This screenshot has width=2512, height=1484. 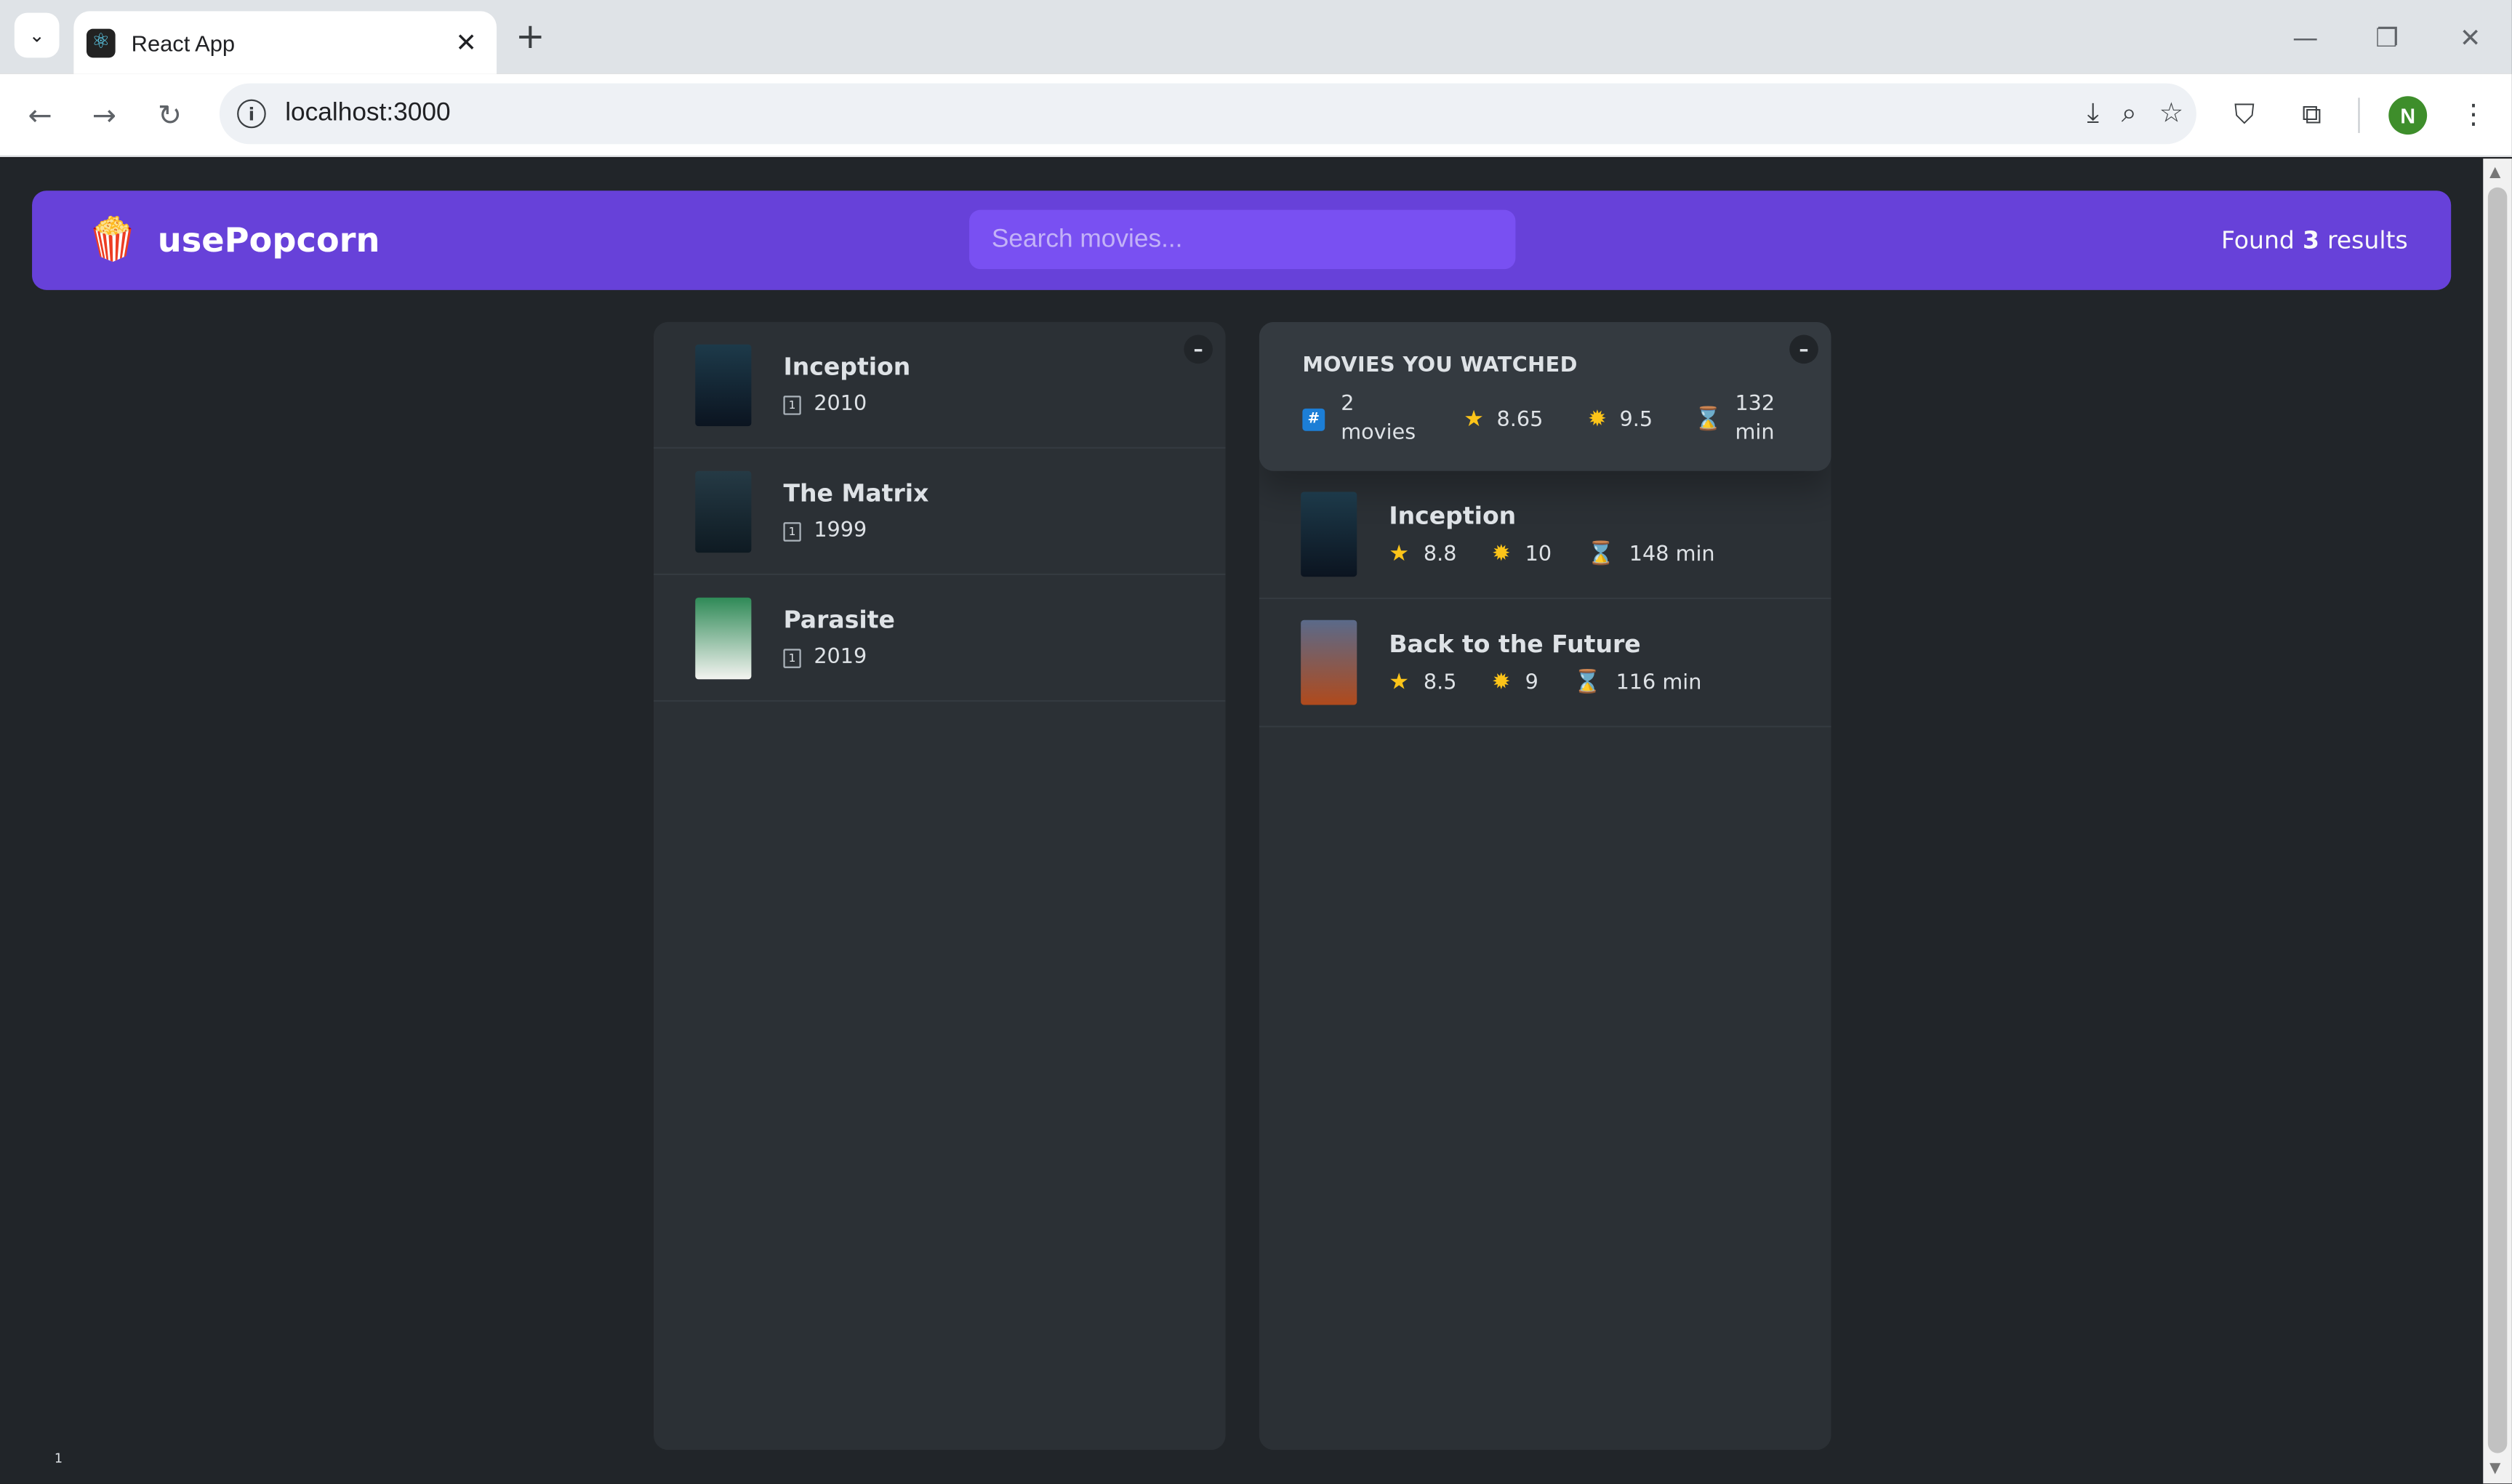 What do you see at coordinates (839, 637) in the screenshot?
I see `movie-info: Parasite 1 2019` at bounding box center [839, 637].